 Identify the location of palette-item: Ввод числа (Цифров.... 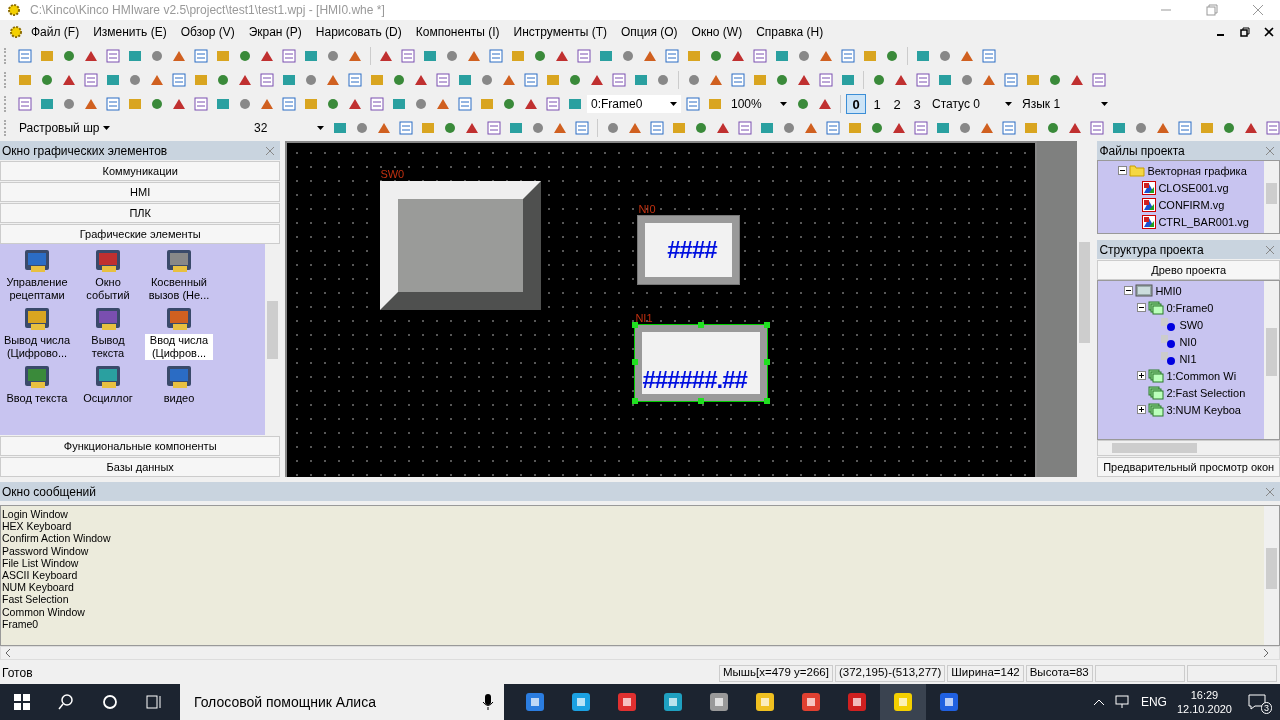
(179, 347).